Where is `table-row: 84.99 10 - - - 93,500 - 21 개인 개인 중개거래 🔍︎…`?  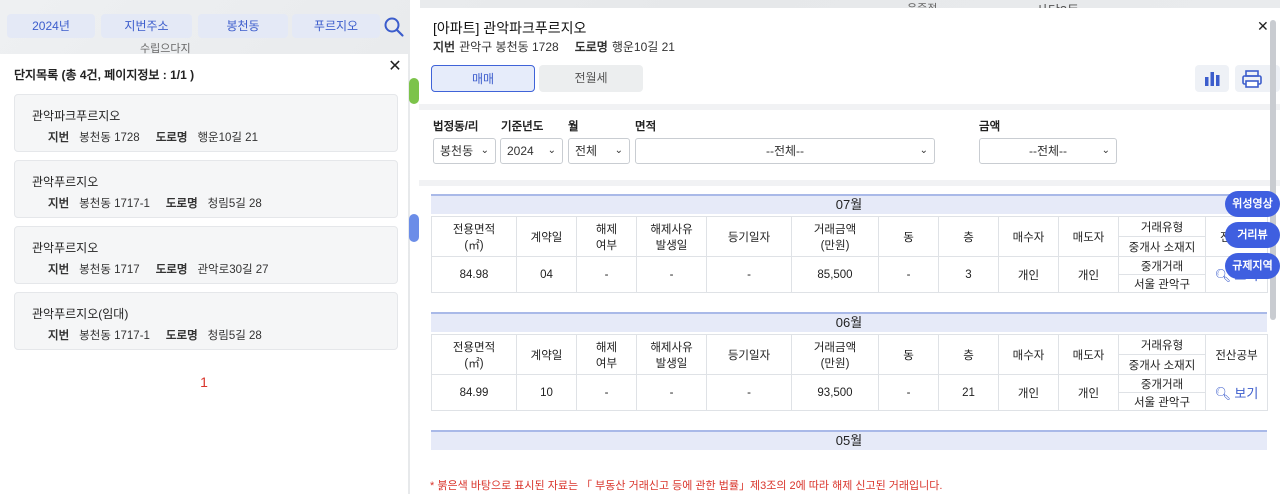 table-row: 84.99 10 - - - 93,500 - 21 개인 개인 중개거래 🔍︎… is located at coordinates (849, 392).